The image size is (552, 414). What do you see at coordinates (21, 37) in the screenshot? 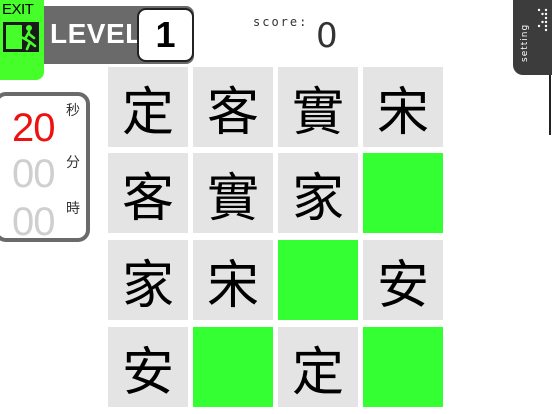
I see `exit-door-icon` at bounding box center [21, 37].